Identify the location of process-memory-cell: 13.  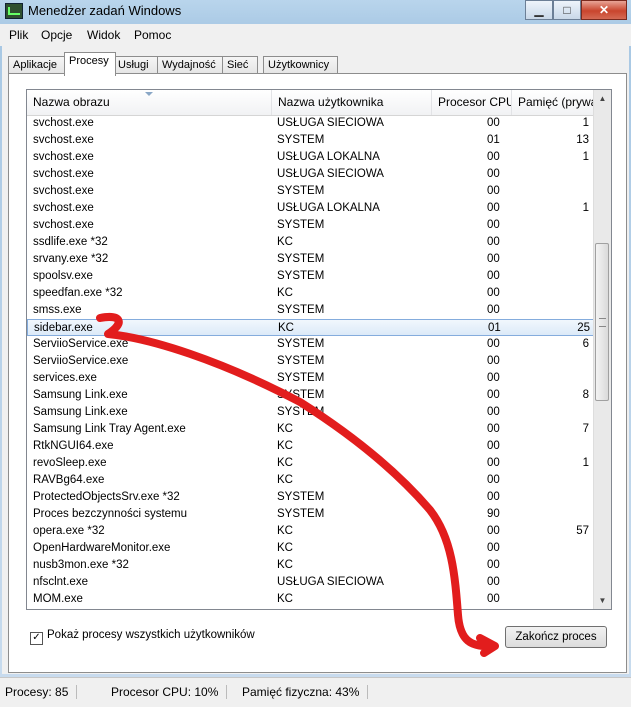
(582, 140).